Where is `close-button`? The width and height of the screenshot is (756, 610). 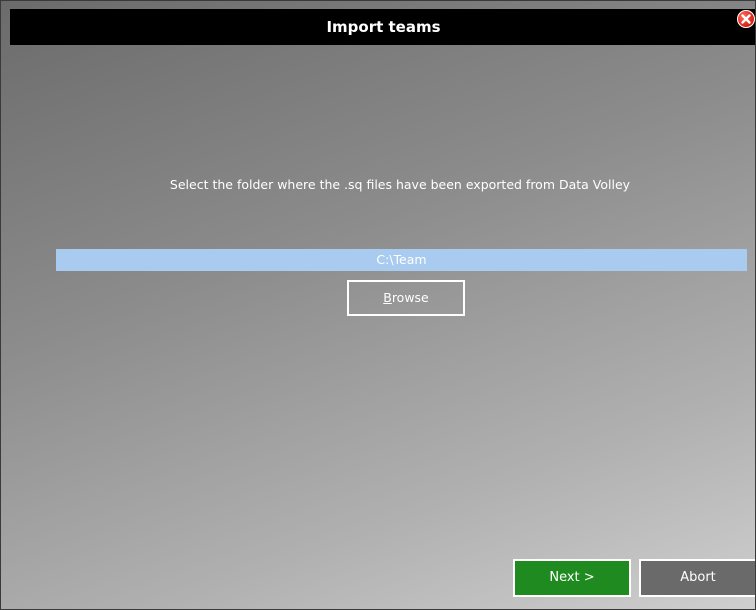 close-button is located at coordinates (746, 19).